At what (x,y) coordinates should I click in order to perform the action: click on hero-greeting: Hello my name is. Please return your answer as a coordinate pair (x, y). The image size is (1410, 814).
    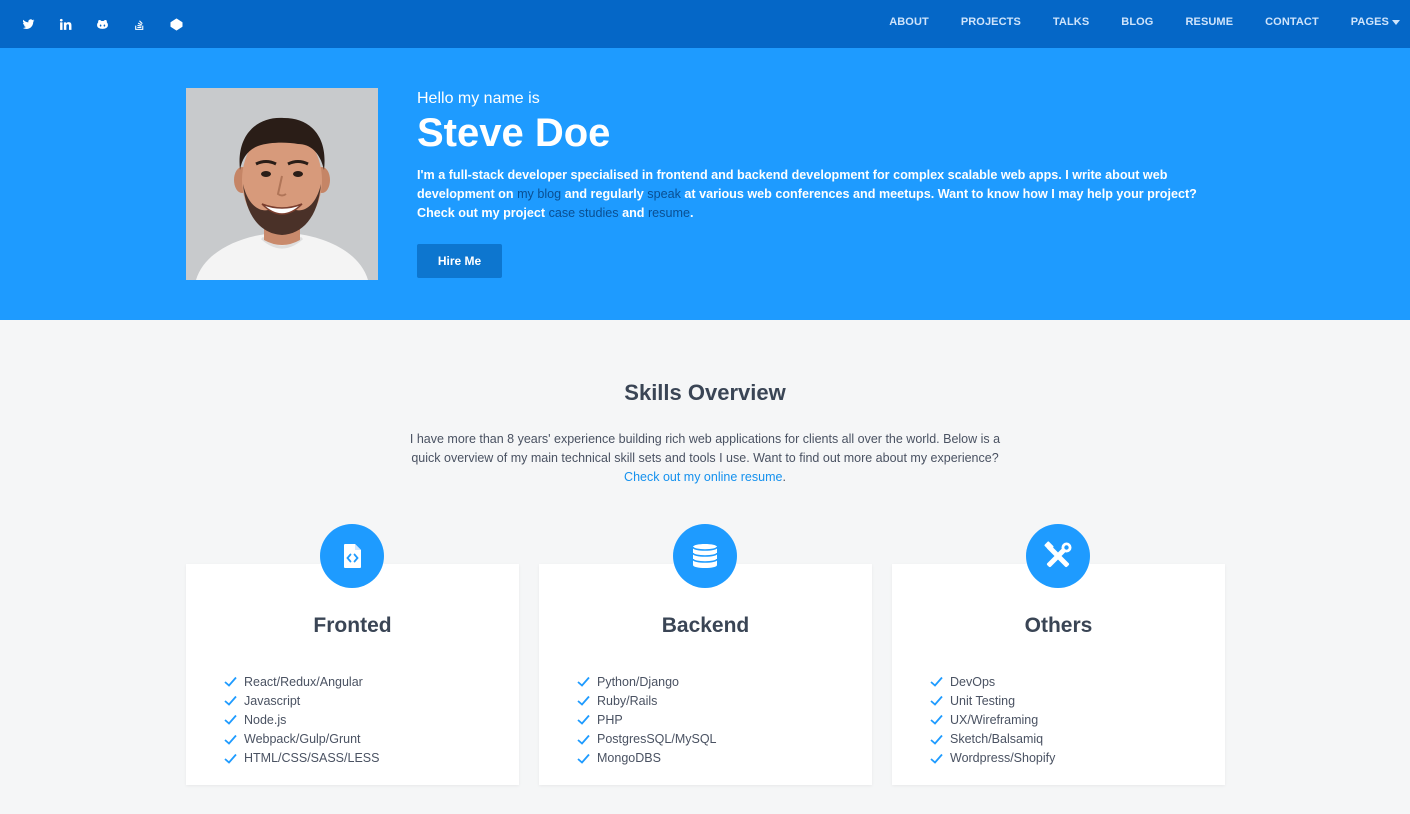
    Looking at the image, I should click on (478, 98).